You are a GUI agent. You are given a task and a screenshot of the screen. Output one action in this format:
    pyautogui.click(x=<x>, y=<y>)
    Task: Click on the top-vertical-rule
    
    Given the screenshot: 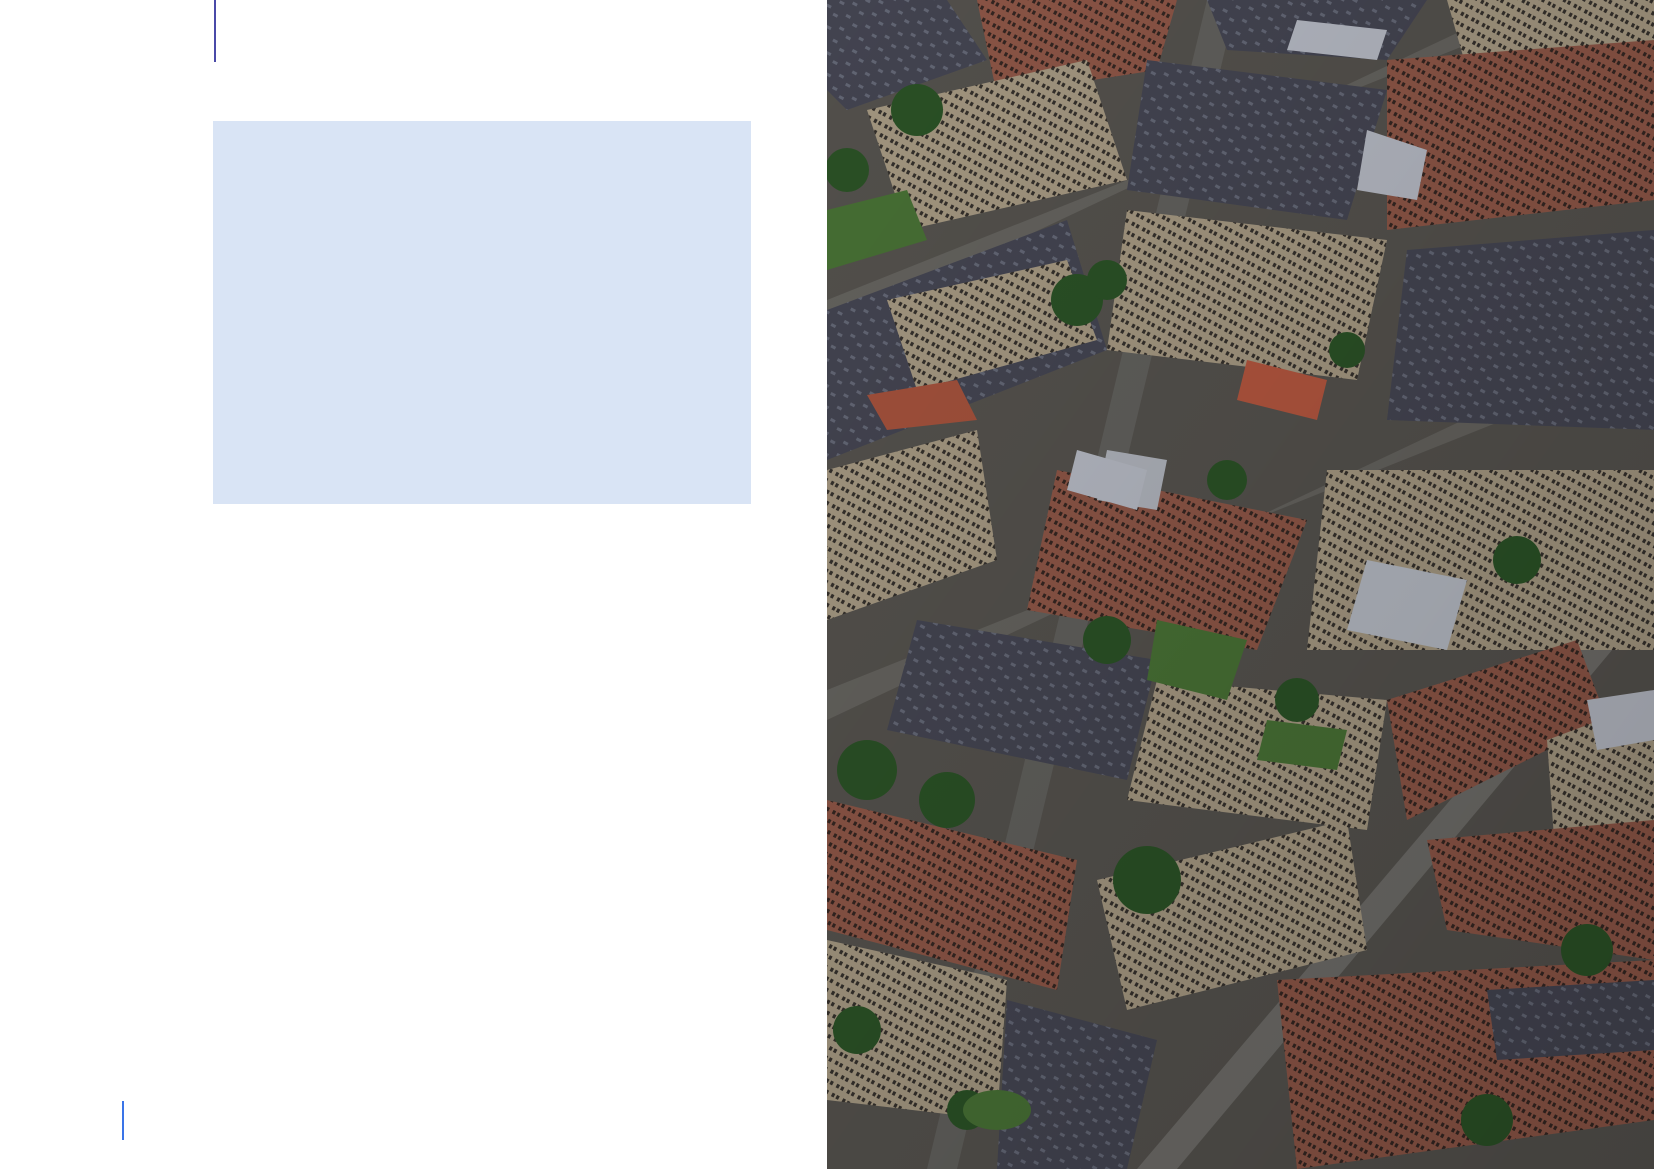 What is the action you would take?
    pyautogui.click(x=215, y=31)
    